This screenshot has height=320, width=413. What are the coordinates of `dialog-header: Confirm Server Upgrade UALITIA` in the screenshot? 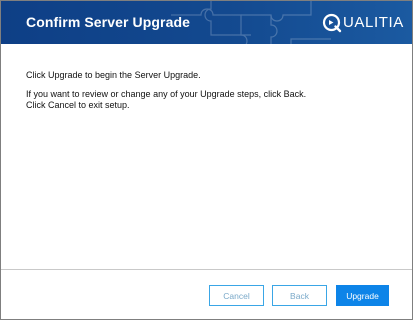 It's located at (206, 22).